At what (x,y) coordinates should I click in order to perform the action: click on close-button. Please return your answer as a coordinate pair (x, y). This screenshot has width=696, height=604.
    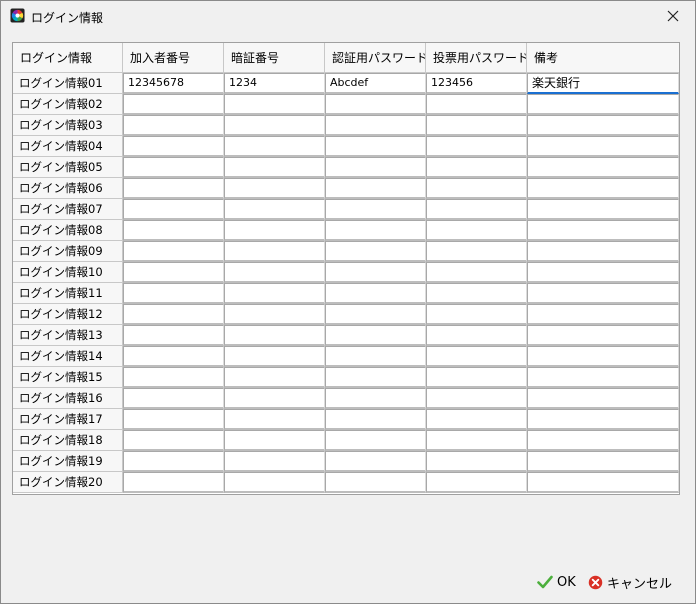
    Looking at the image, I should click on (673, 16).